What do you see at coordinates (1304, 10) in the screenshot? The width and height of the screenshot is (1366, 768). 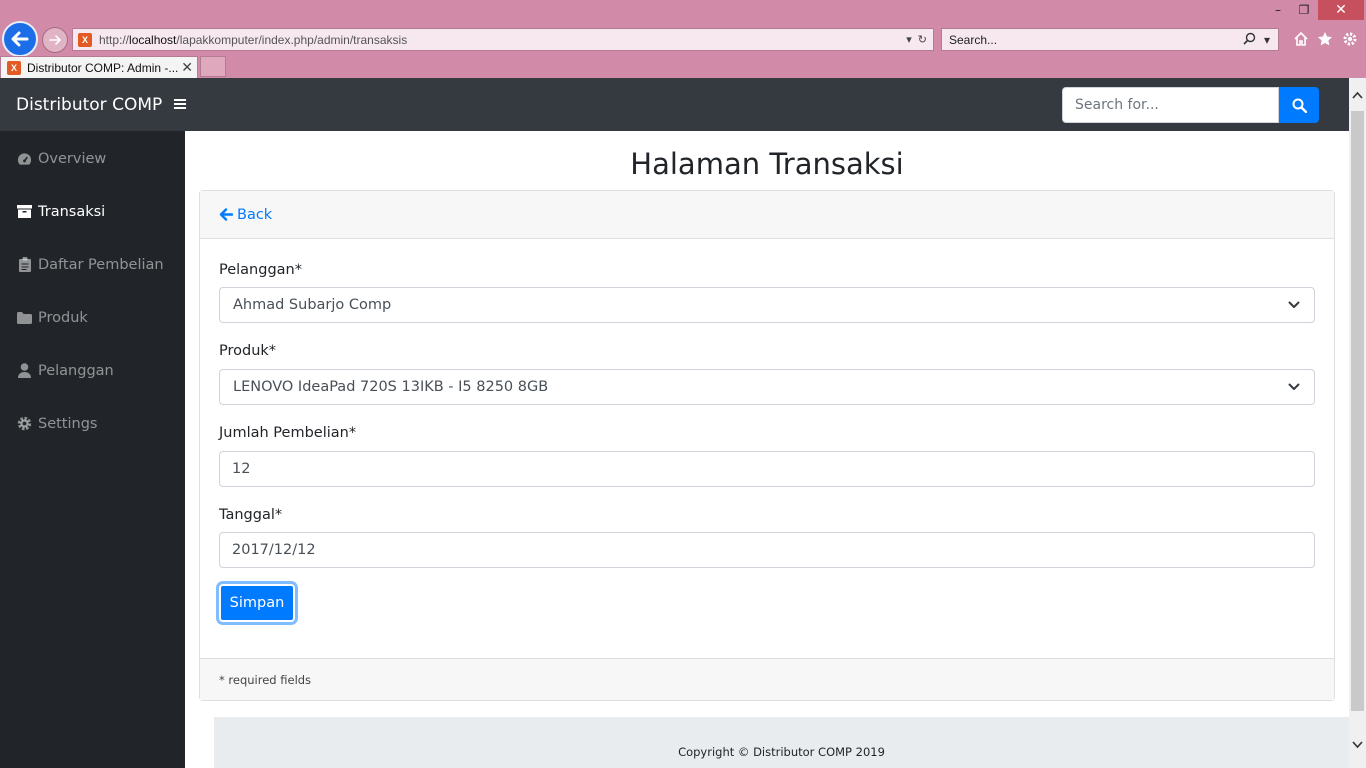 I see `window-maximize-button: ❐` at bounding box center [1304, 10].